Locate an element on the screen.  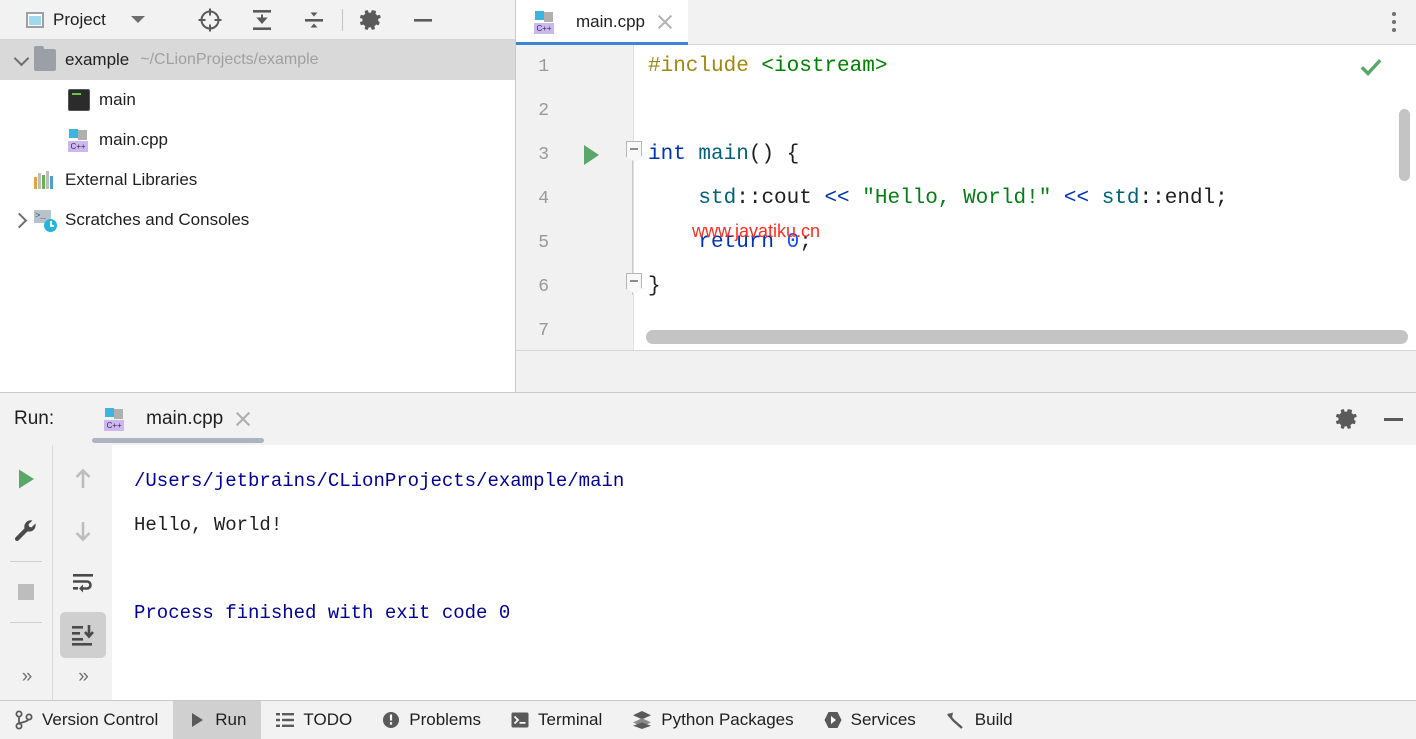
run-toolbar-right: » is located at coordinates (82, 572).